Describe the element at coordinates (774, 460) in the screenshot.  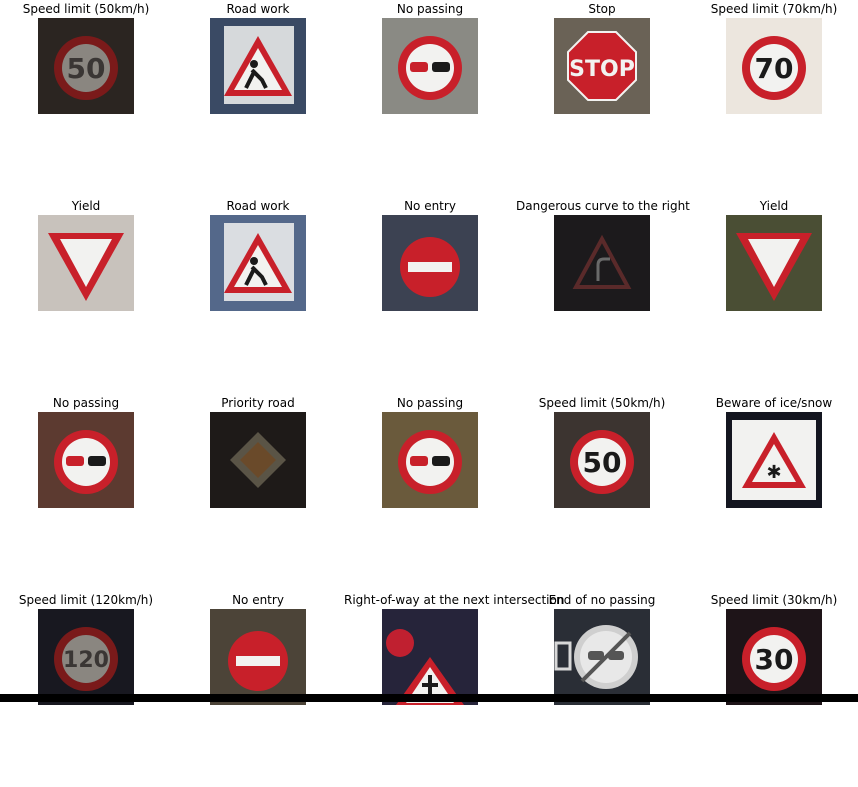
I see `traffic-sign-image: ✱` at that location.